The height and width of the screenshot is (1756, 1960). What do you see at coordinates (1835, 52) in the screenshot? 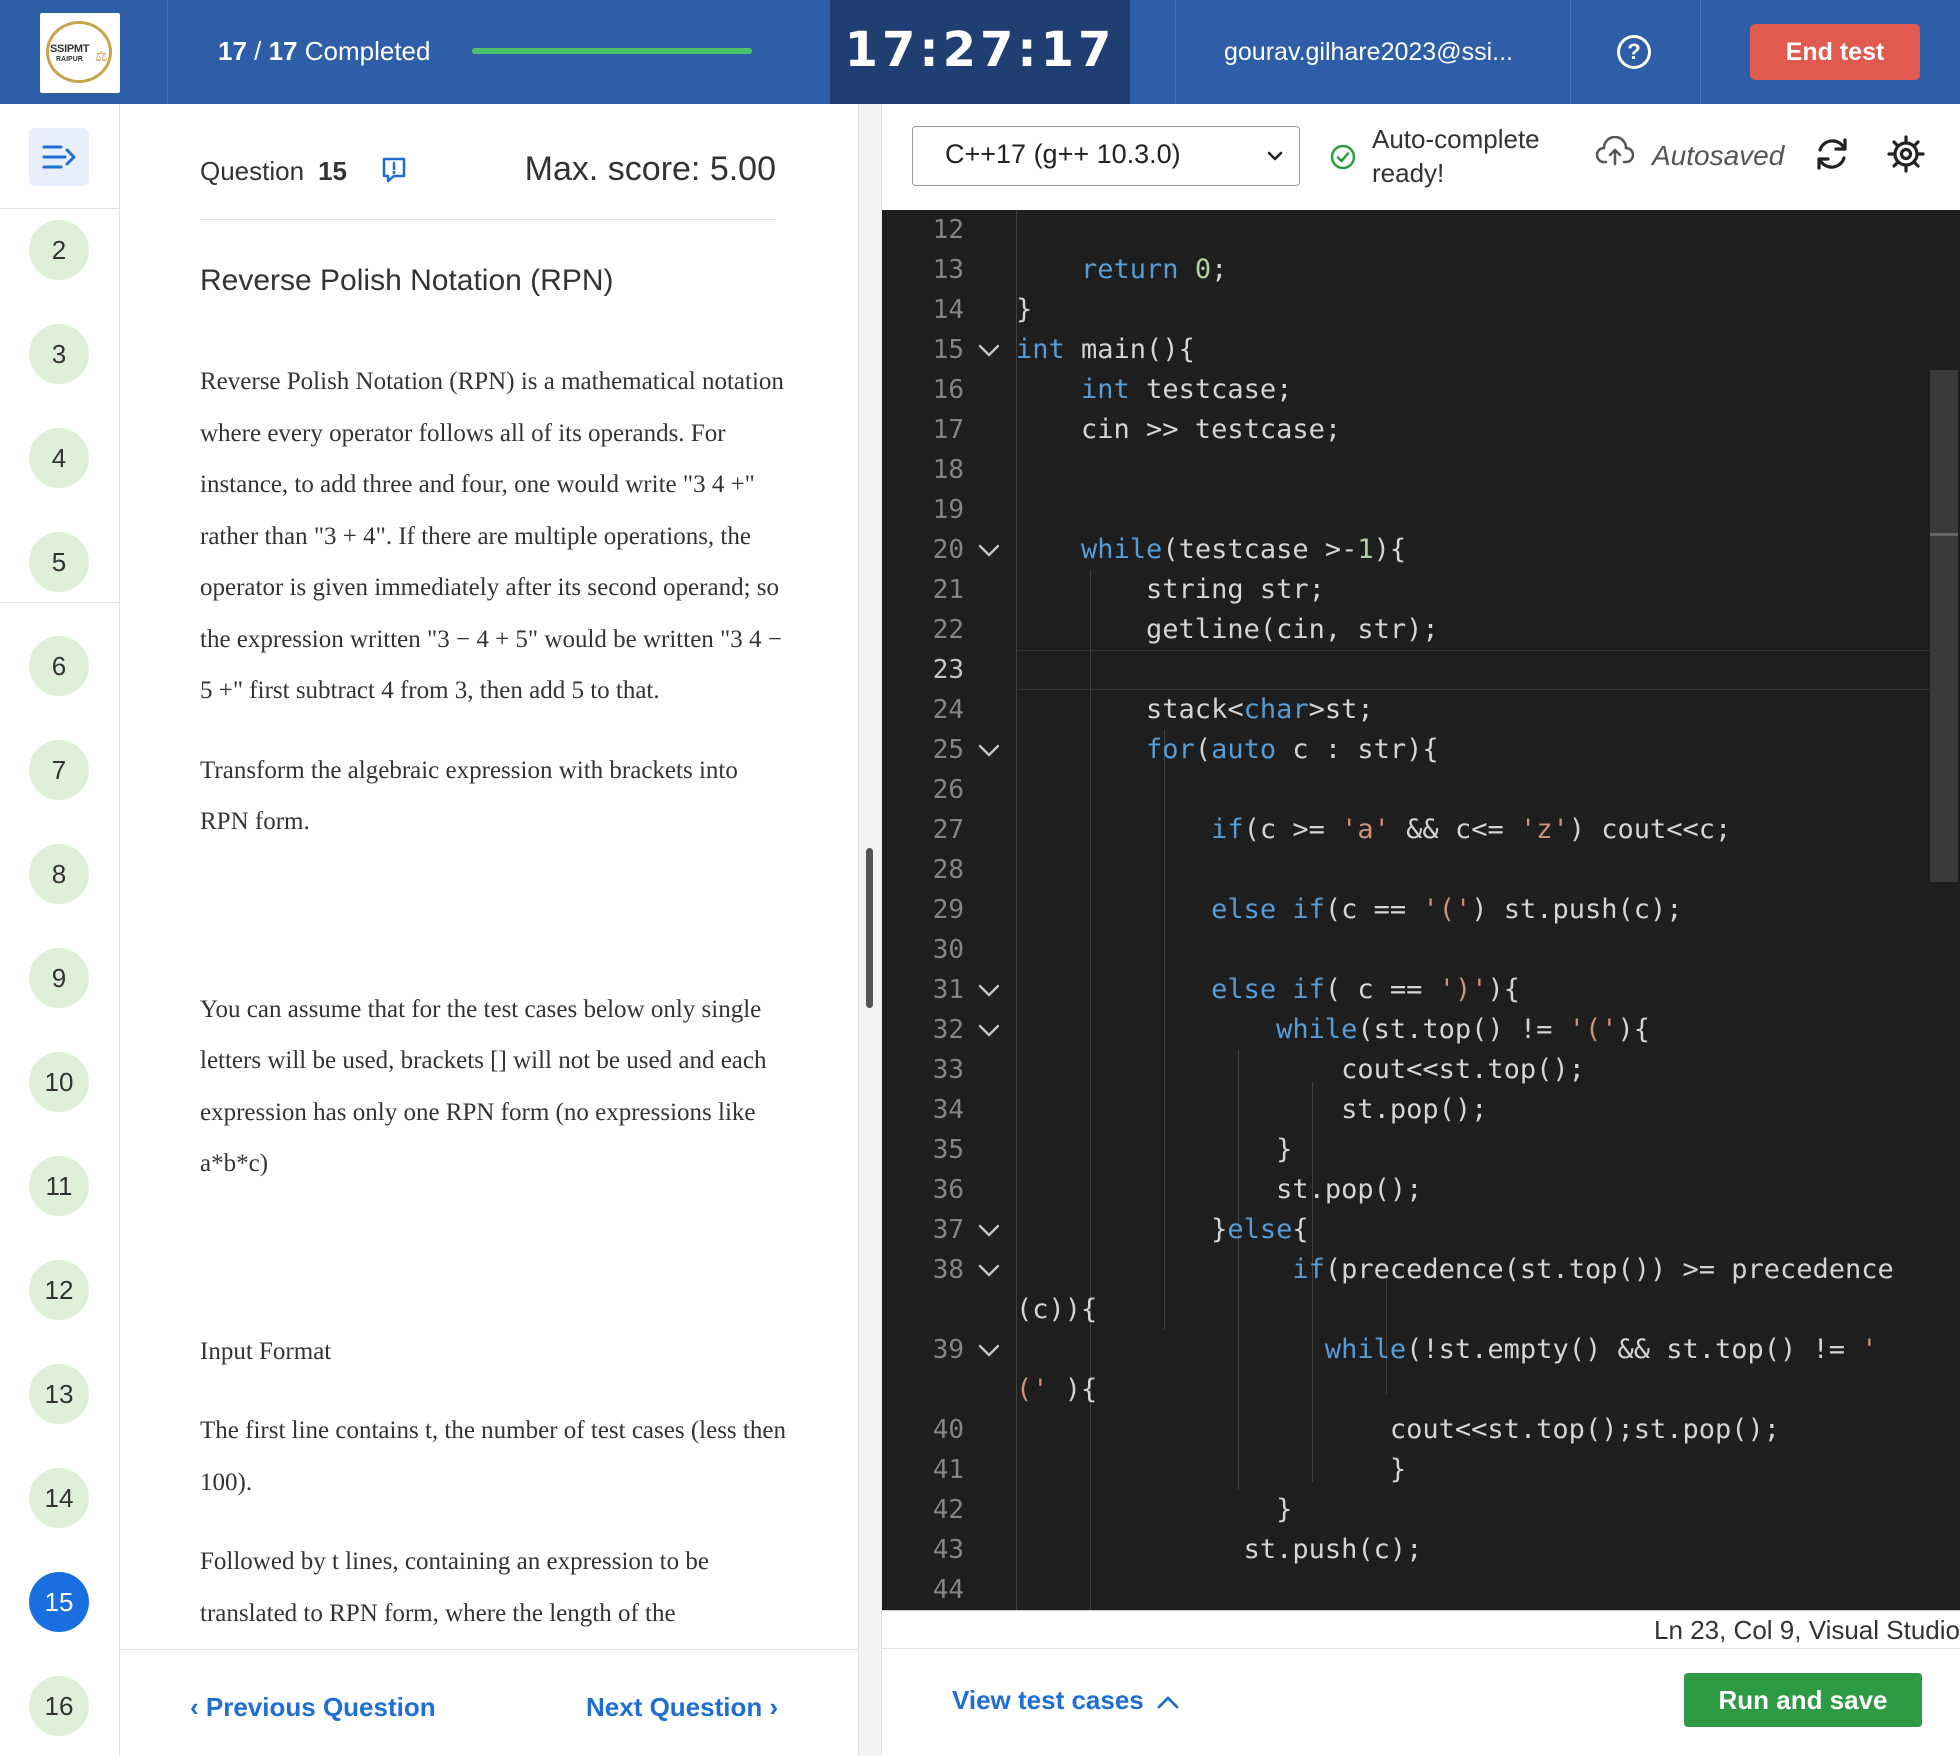
I see `end-test-button: End test` at bounding box center [1835, 52].